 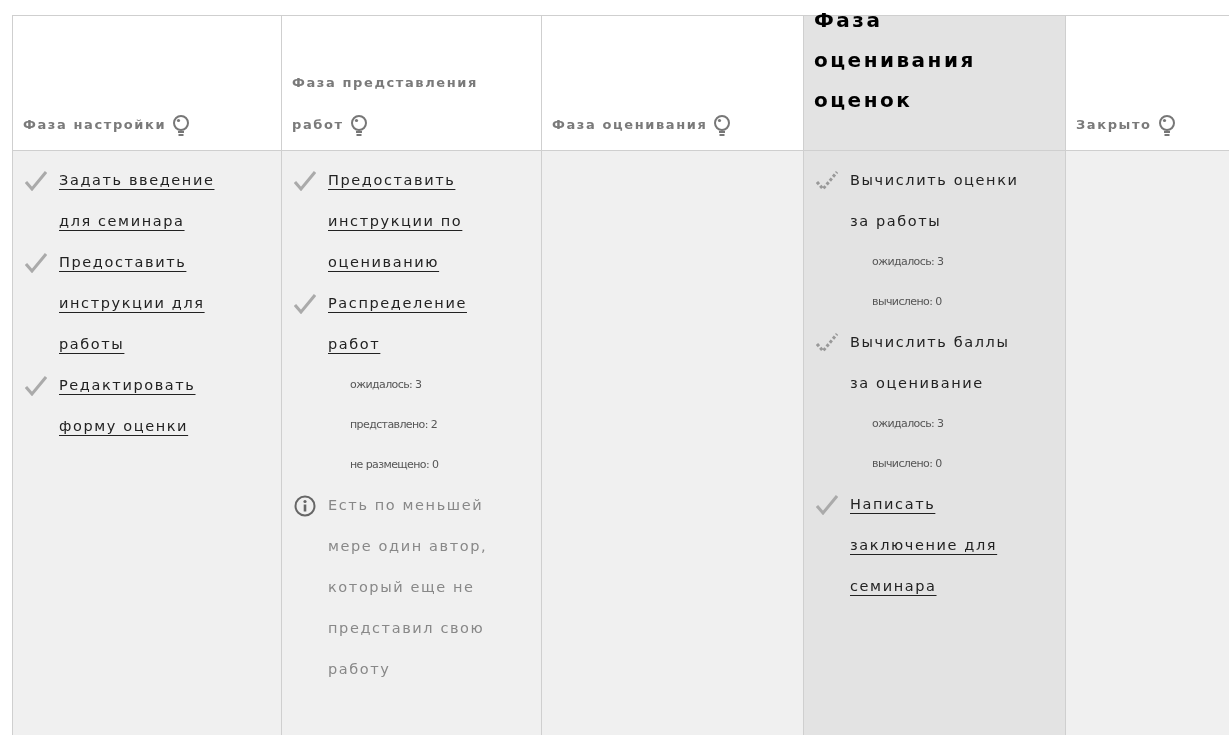 What do you see at coordinates (423, 221) in the screenshot?
I see `task-link: Предоставить инструкции по оцениванию` at bounding box center [423, 221].